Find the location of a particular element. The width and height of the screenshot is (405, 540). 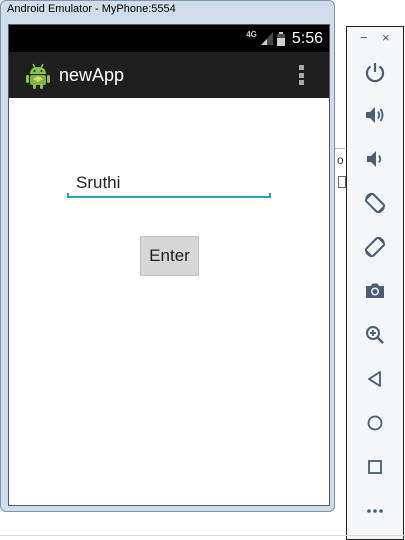

camera-icon is located at coordinates (375, 291).